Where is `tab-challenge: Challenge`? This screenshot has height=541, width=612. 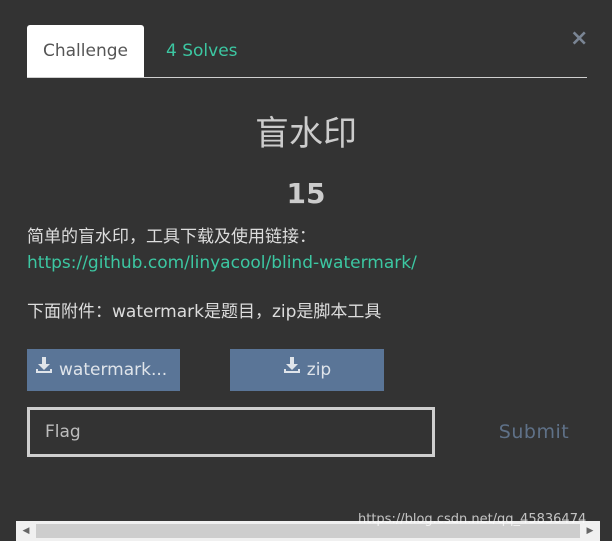
tab-challenge: Challenge is located at coordinates (85, 51).